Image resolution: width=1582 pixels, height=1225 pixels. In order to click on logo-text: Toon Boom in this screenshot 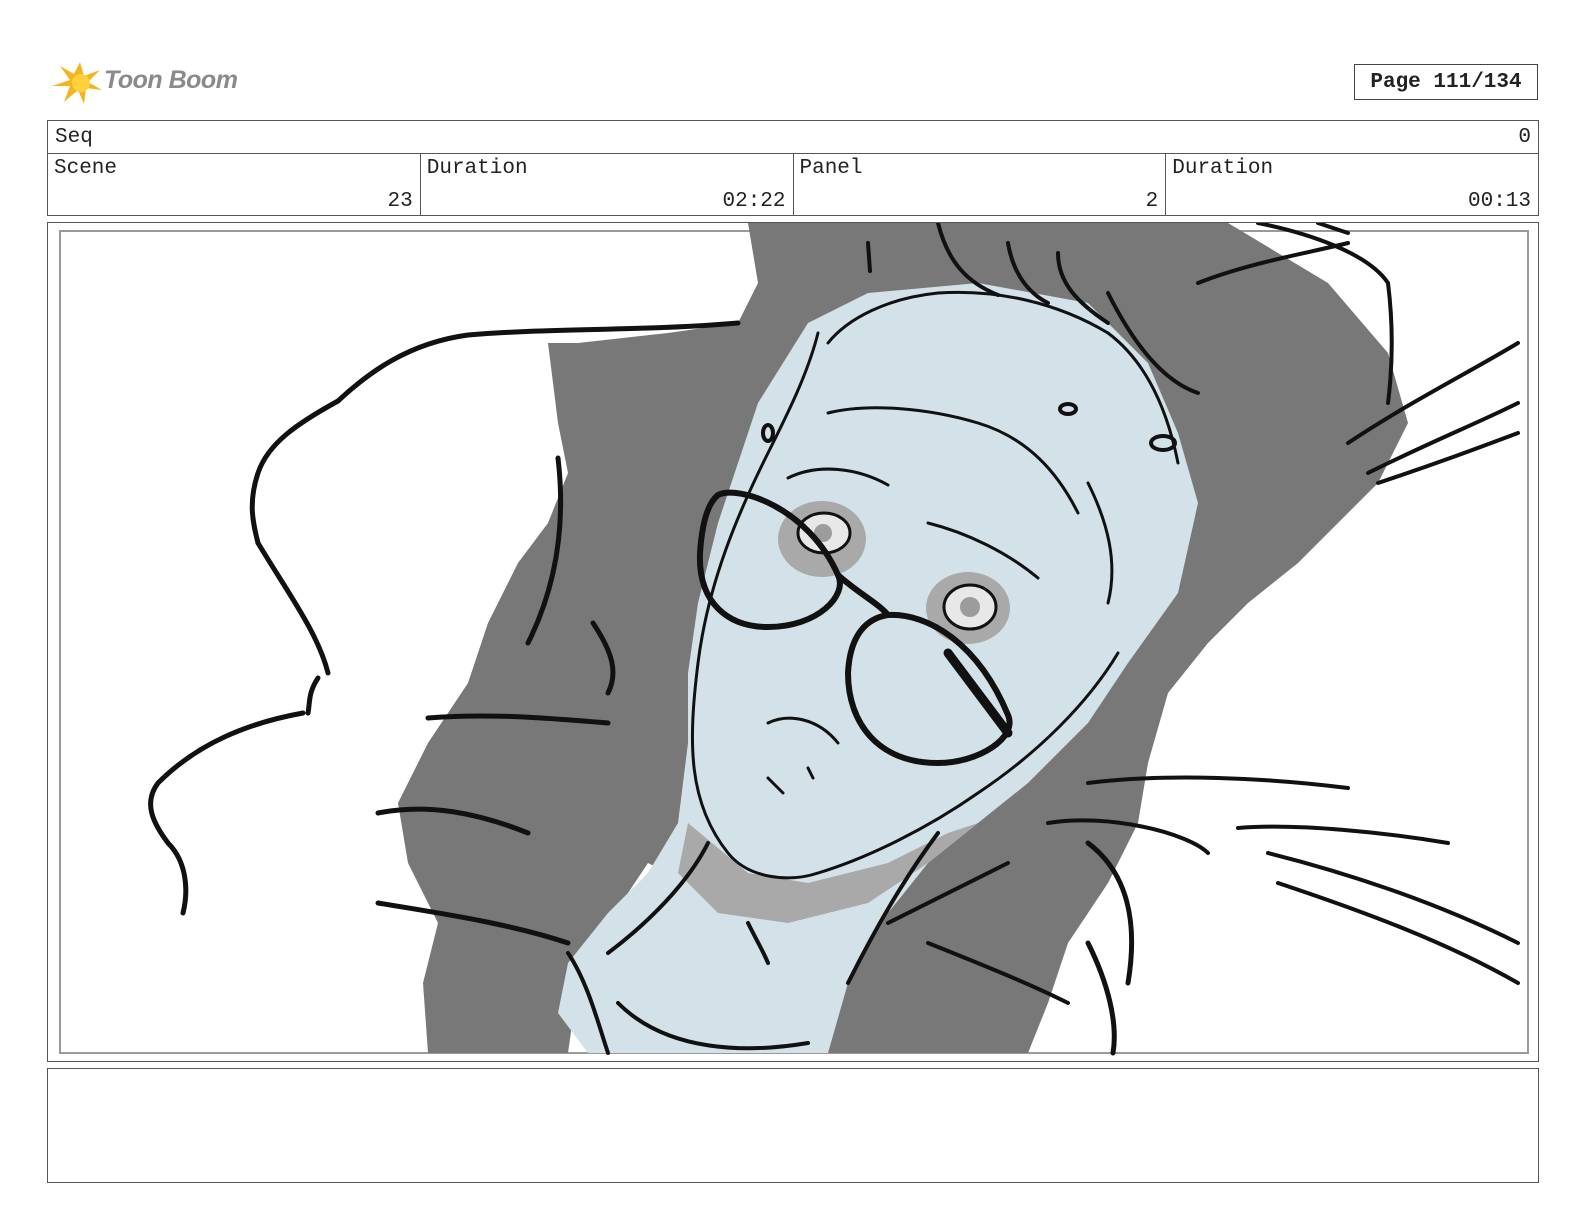, I will do `click(171, 80)`.